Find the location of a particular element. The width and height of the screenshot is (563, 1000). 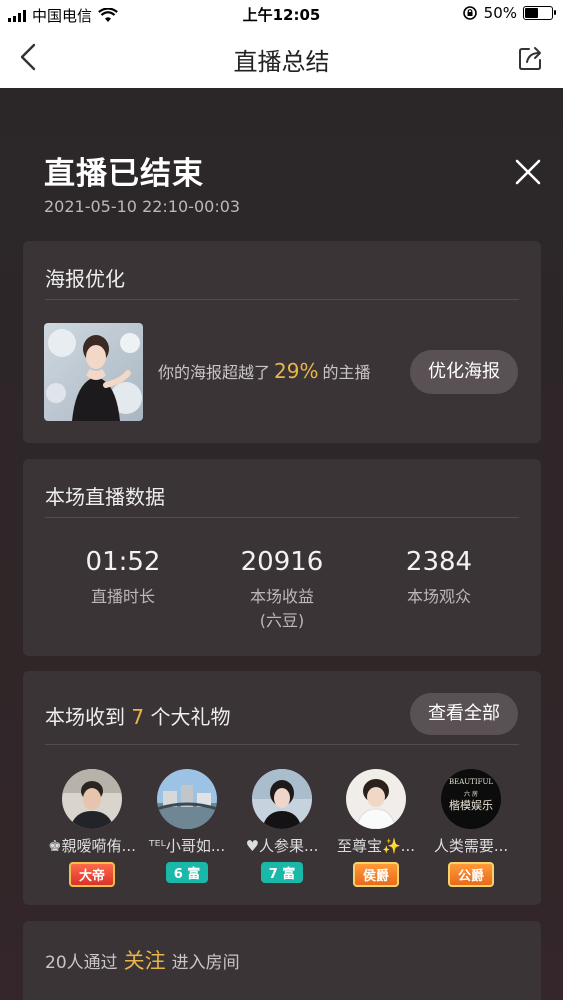

poster-percent: 29% is located at coordinates (296, 371).